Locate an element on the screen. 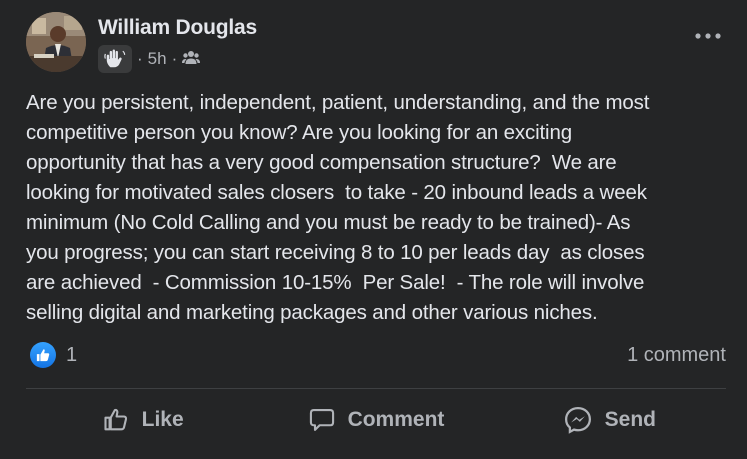 The width and height of the screenshot is (747, 459). thumbs-up-icon is located at coordinates (116, 420).